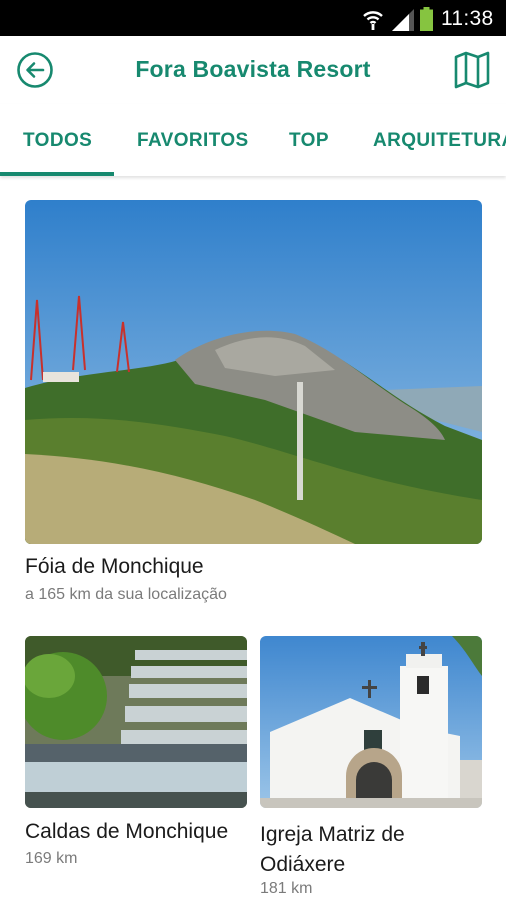 This screenshot has height=900, width=506. I want to click on white-church-image, so click(371, 722).